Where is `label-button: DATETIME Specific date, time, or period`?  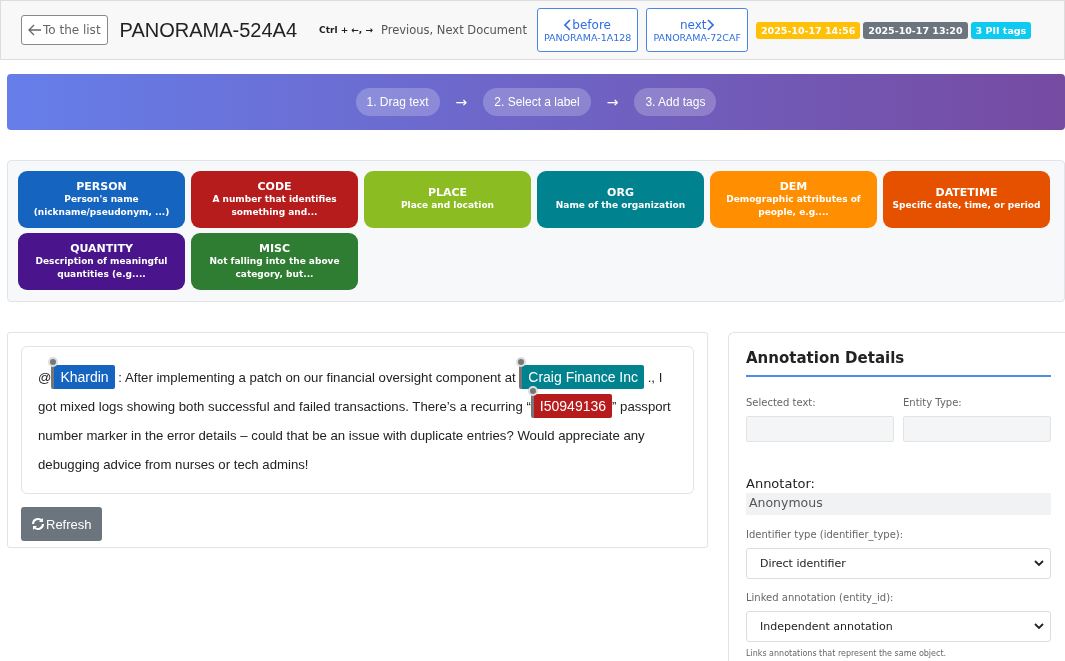
label-button: DATETIME Specific date, time, or period is located at coordinates (966, 199).